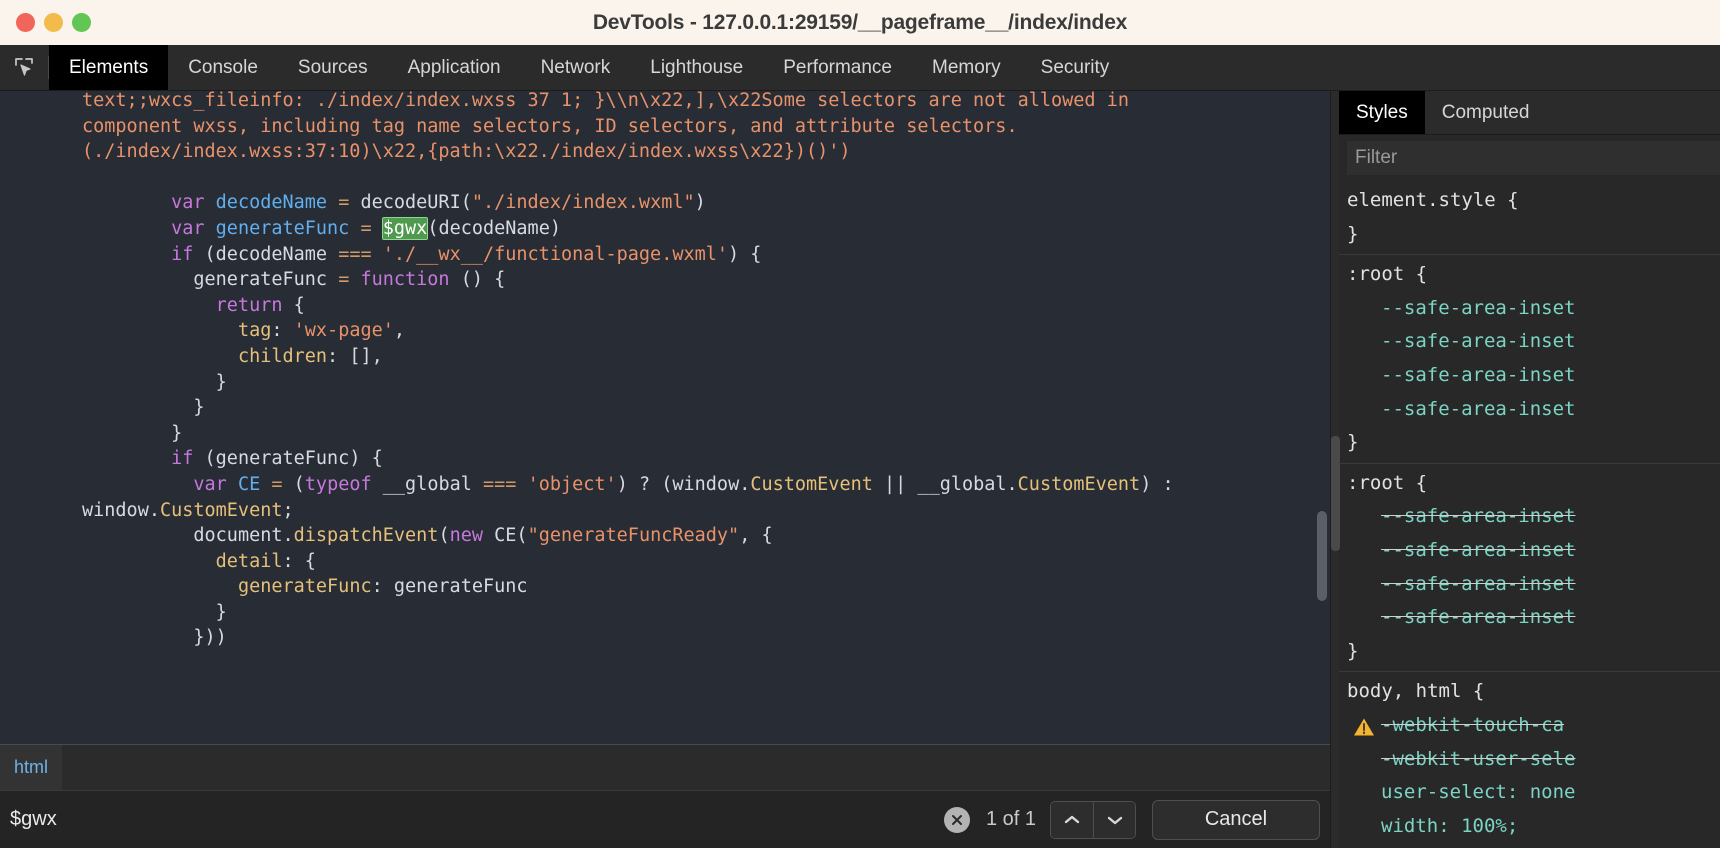 Image resolution: width=1720 pixels, height=848 pixels. Describe the element at coordinates (956, 819) in the screenshot. I see `clear-search-icon` at that location.